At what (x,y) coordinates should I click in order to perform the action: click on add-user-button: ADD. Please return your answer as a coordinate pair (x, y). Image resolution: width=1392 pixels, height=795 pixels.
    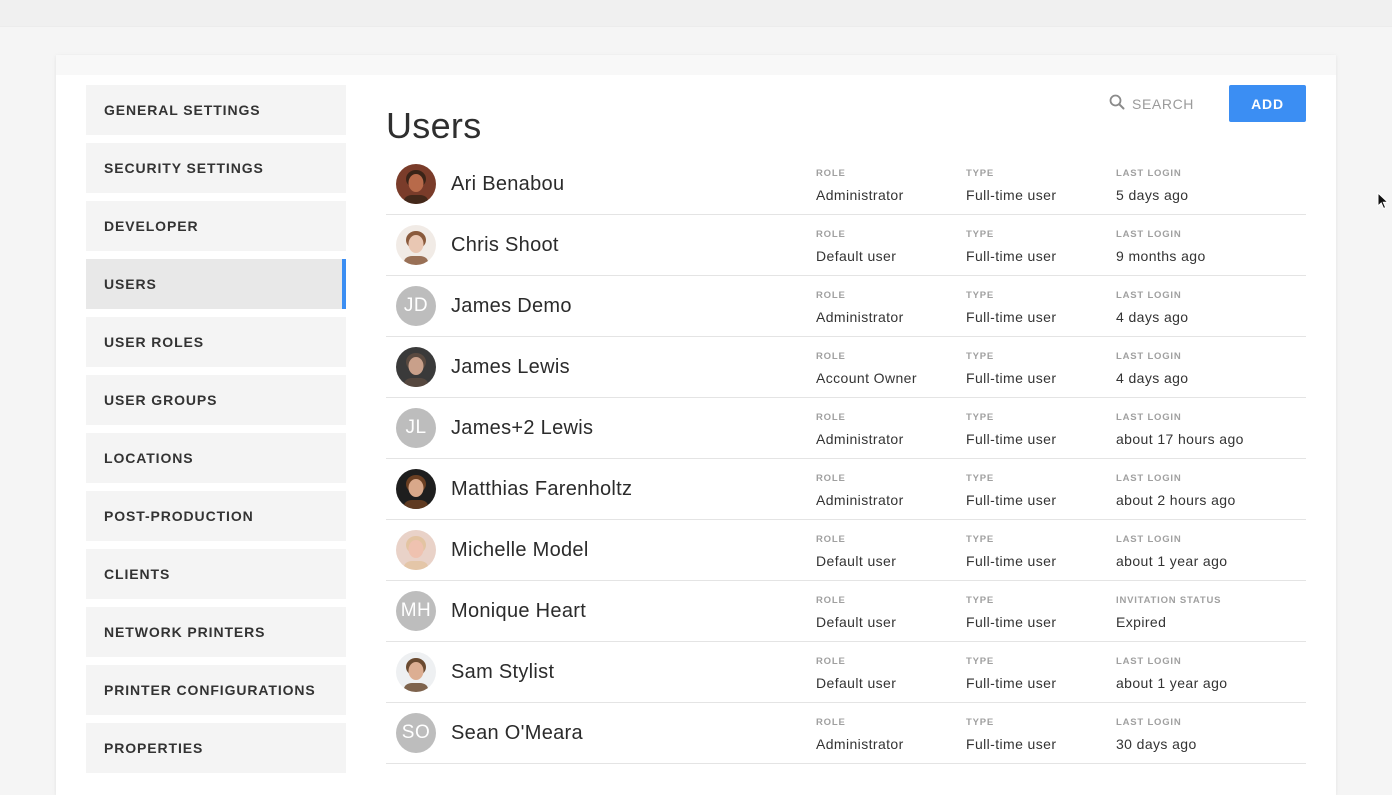
    Looking at the image, I should click on (1267, 103).